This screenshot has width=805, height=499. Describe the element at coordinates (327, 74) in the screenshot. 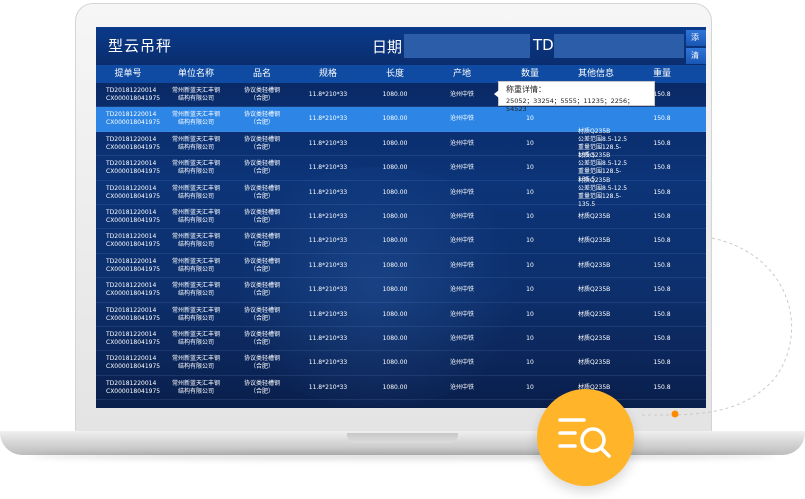

I see `column-header-spec: 规格` at that location.